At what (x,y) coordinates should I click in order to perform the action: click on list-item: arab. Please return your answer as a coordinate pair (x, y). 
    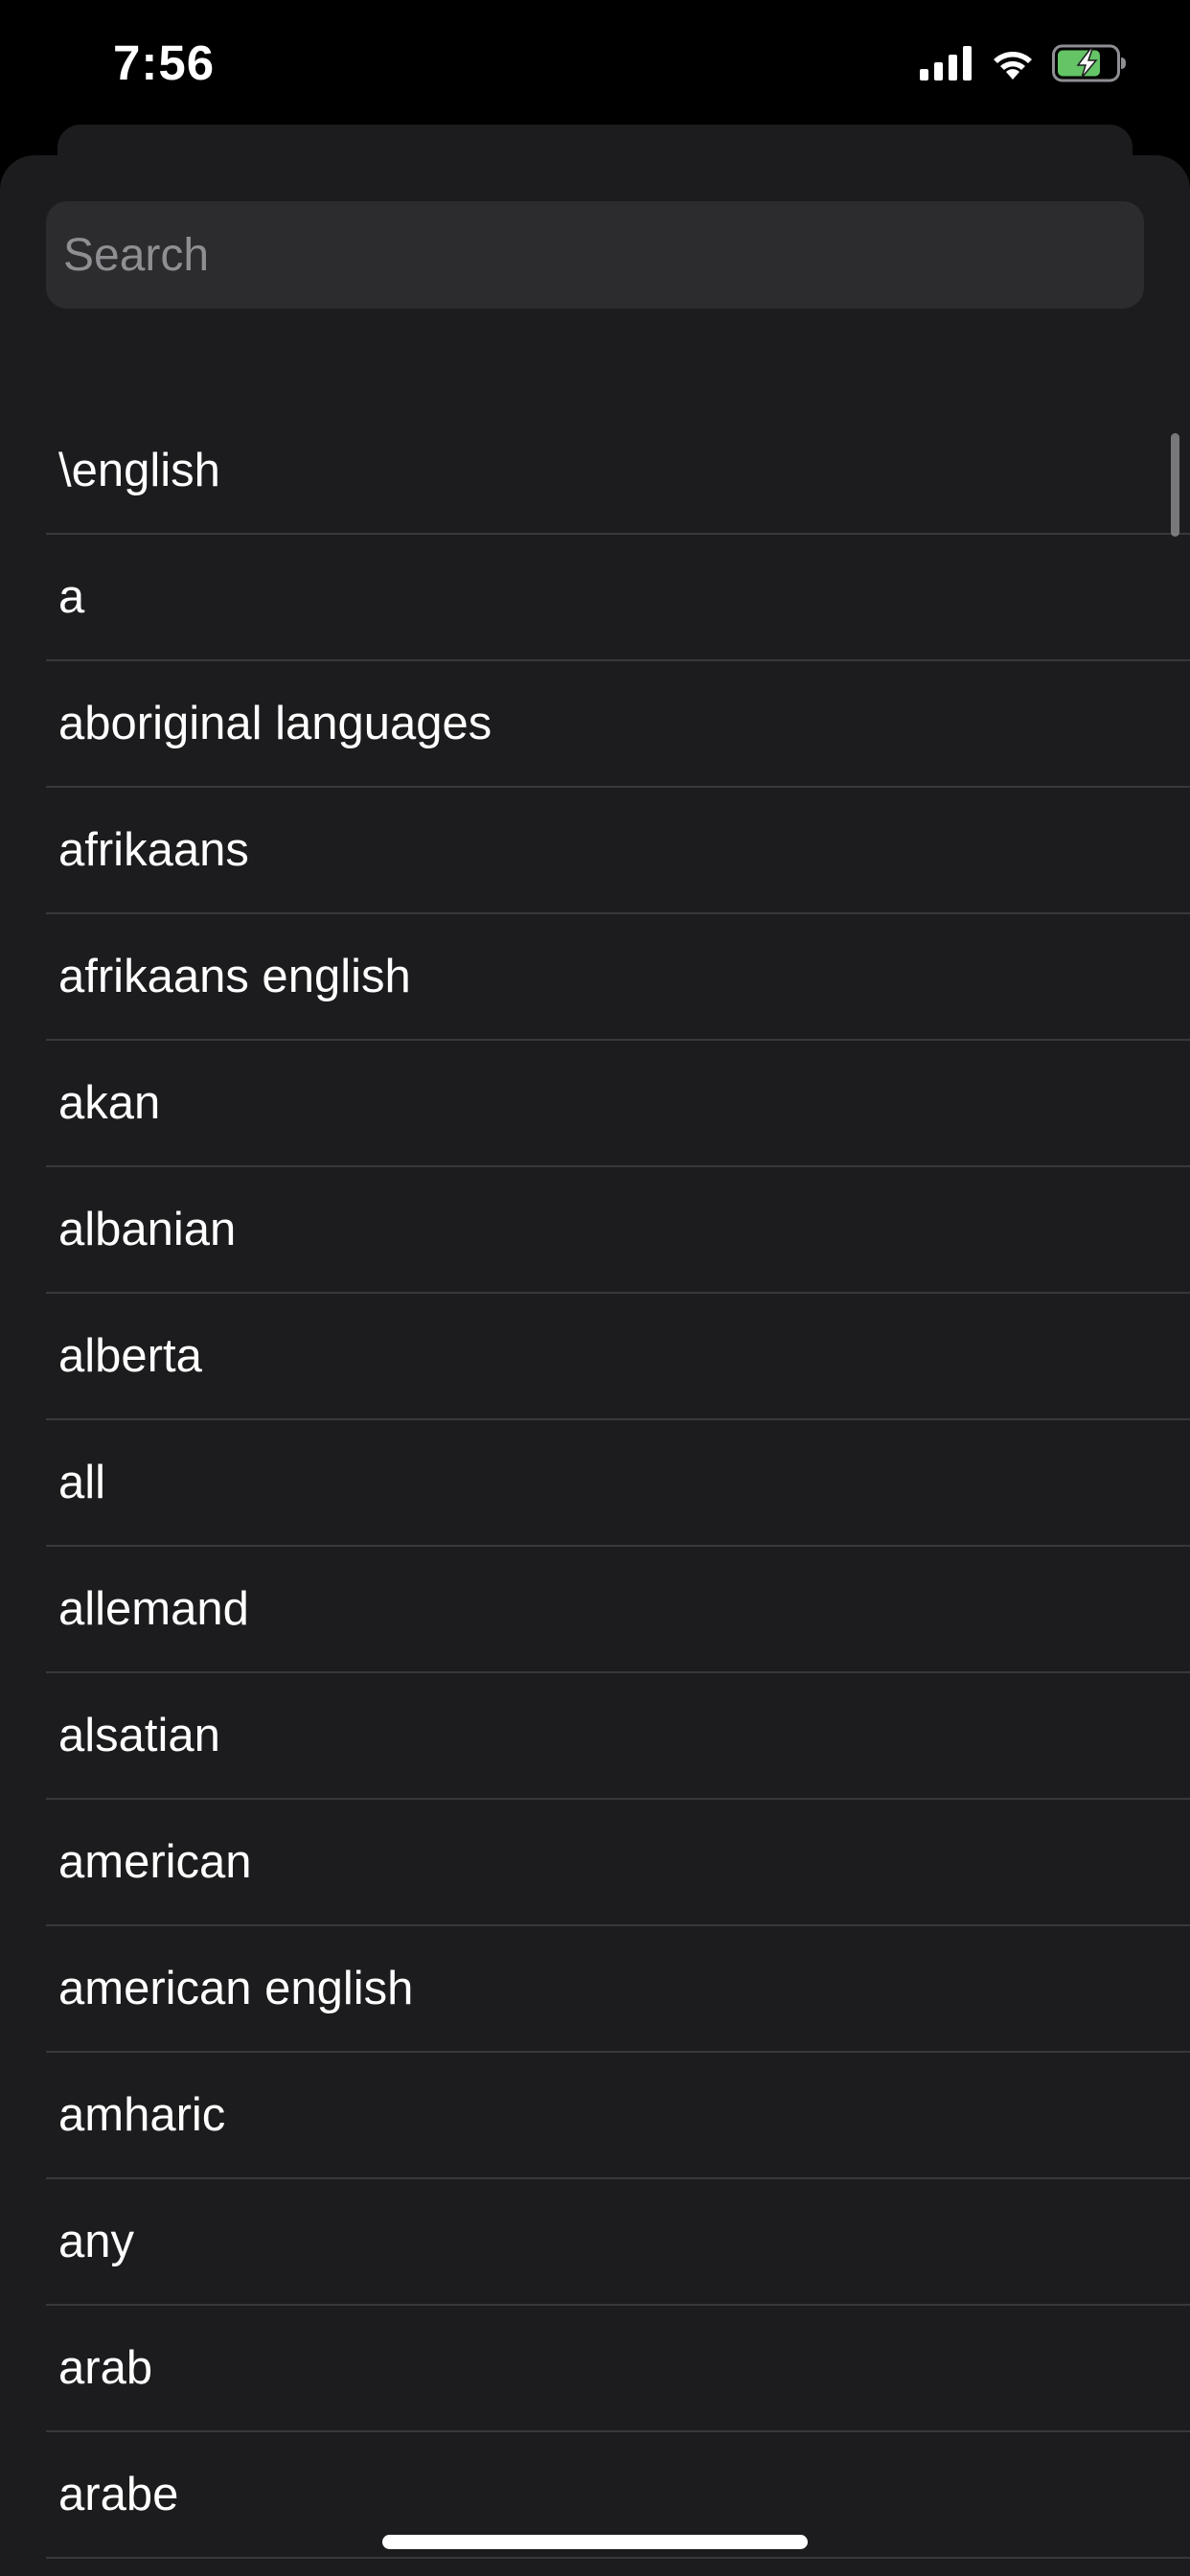
    Looking at the image, I should click on (618, 2369).